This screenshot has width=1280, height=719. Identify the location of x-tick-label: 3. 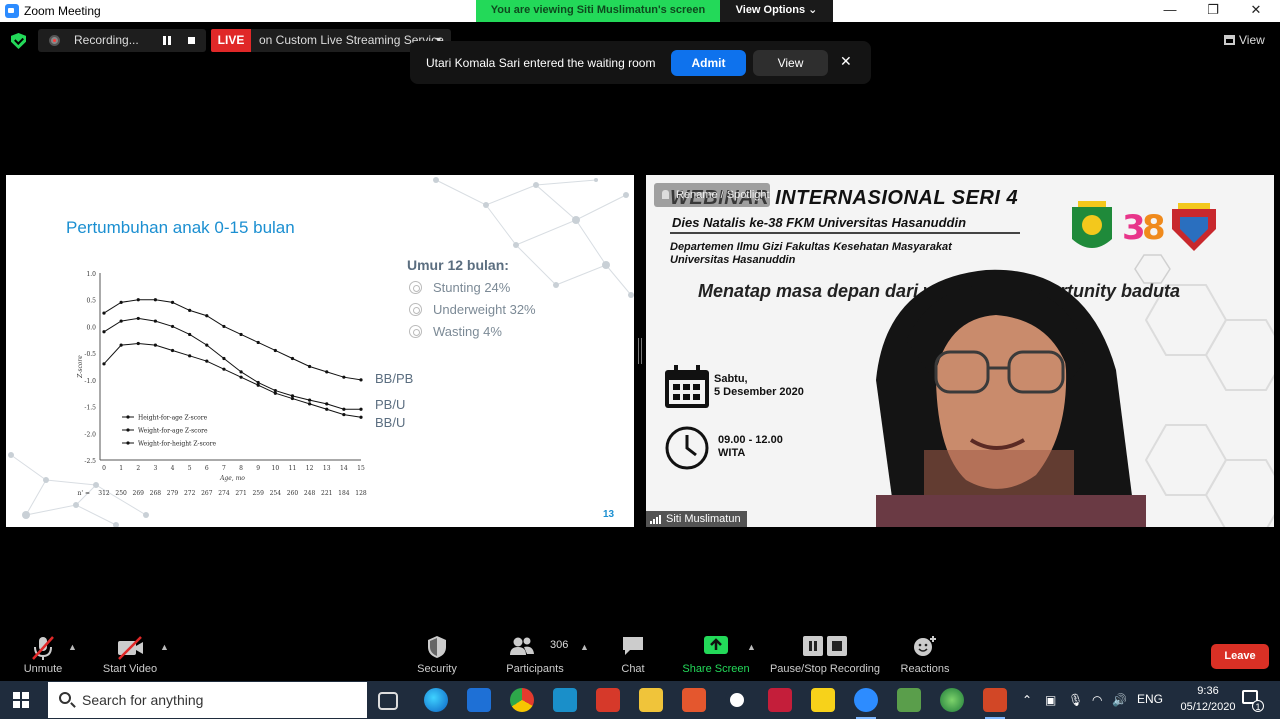
(155, 468).